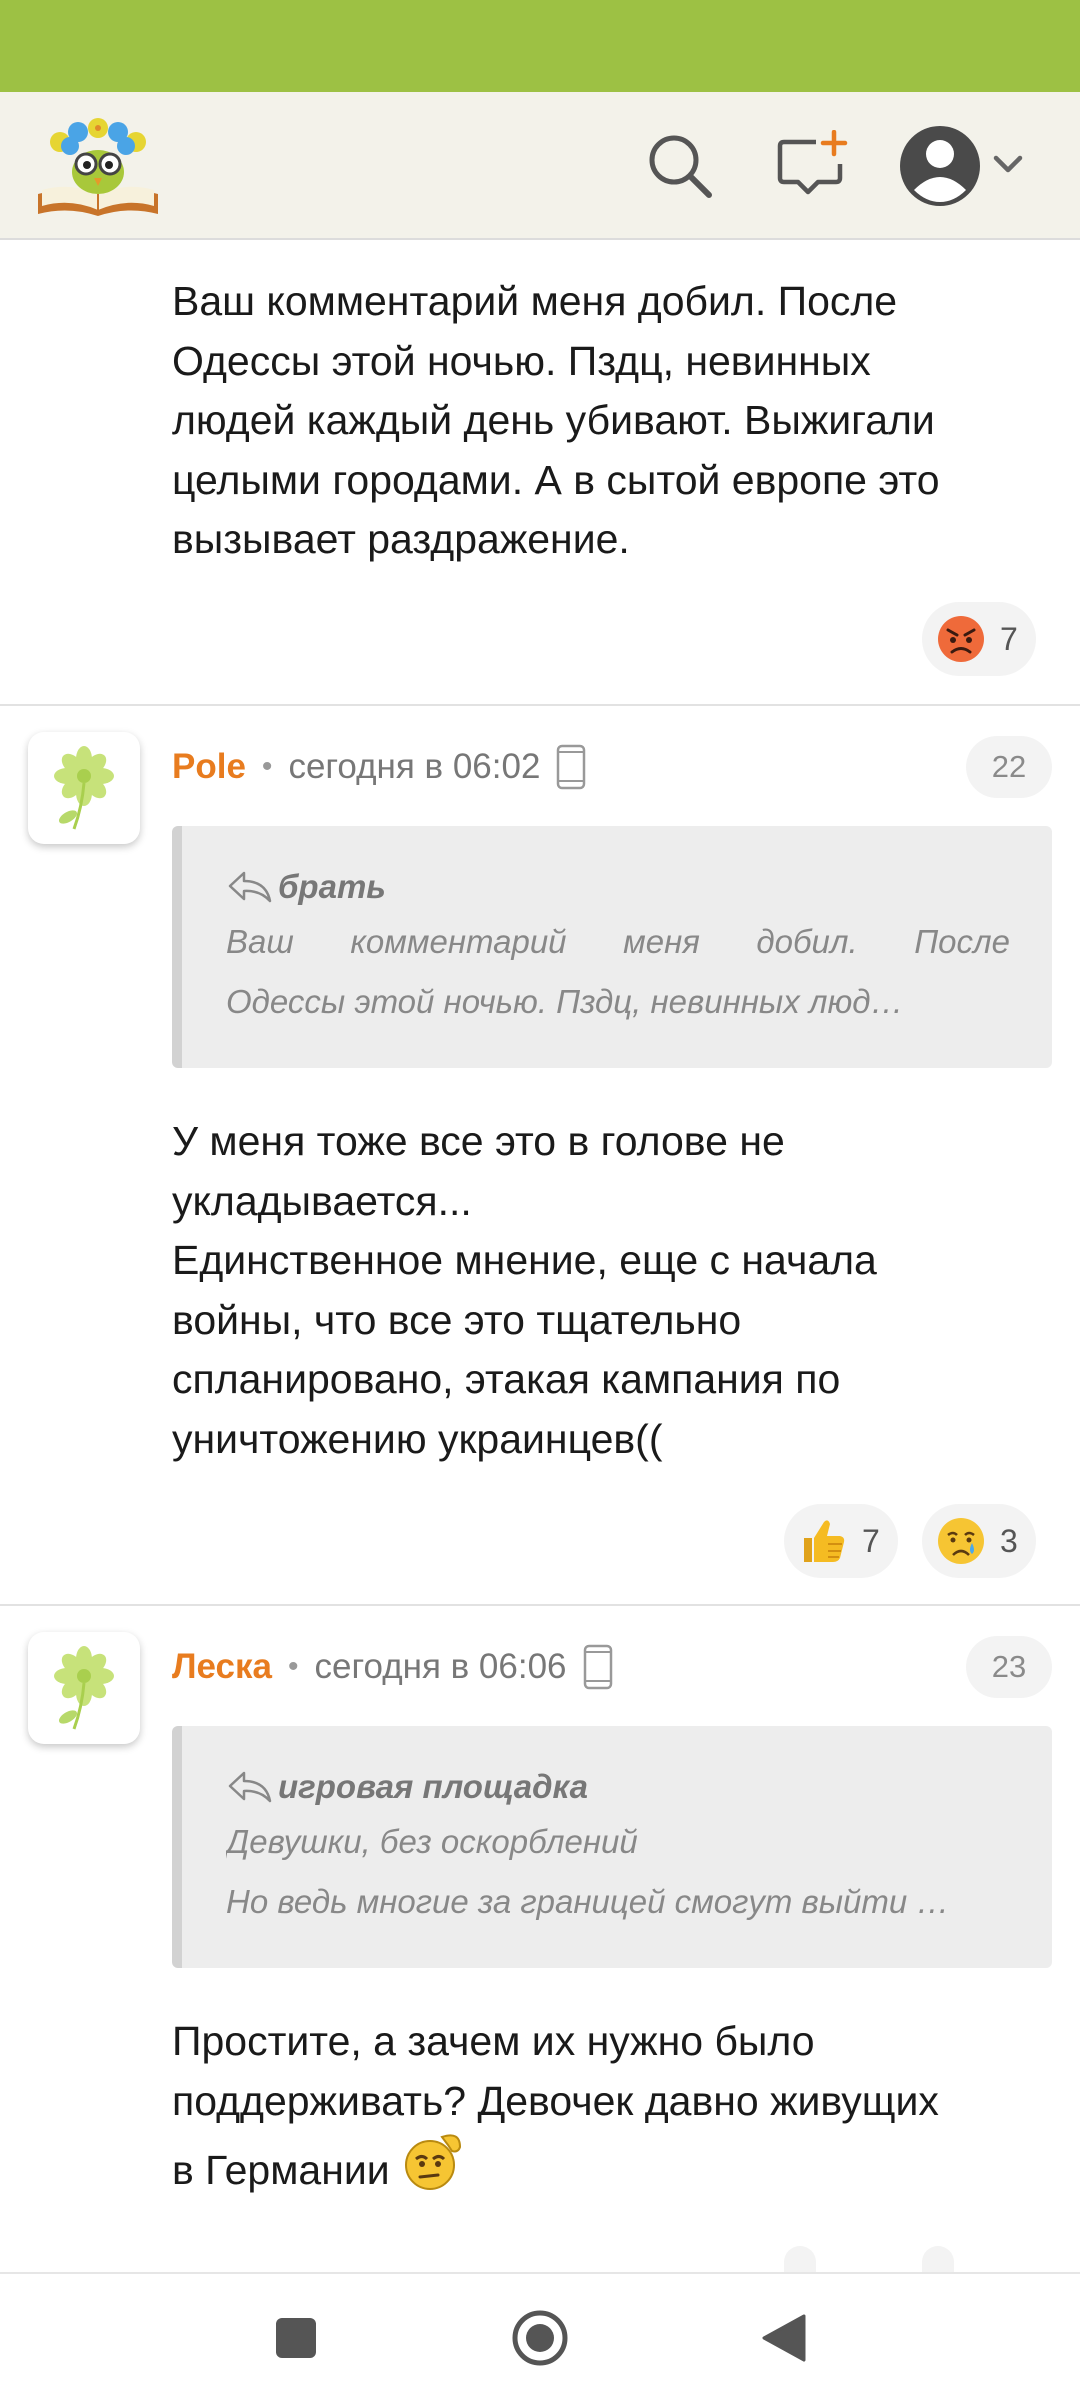  Describe the element at coordinates (506, 1379) in the screenshot. I see `comment-line: спланировано, этакая кампания по` at that location.